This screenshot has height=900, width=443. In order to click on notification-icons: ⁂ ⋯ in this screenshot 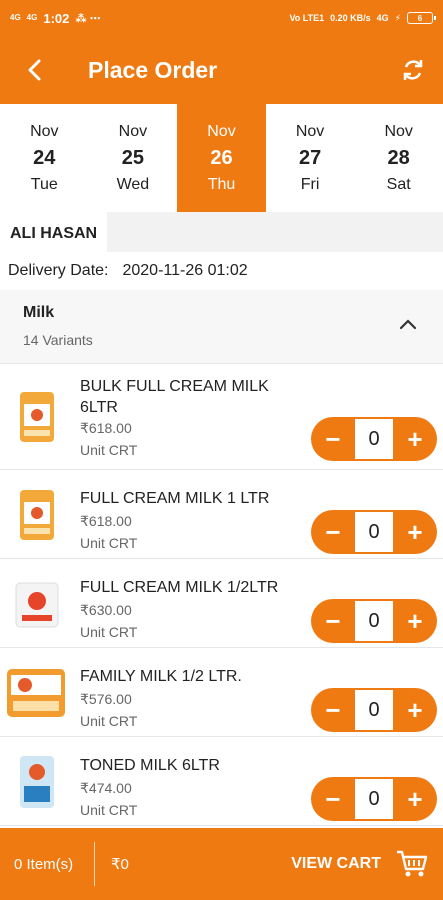, I will do `click(88, 18)`.